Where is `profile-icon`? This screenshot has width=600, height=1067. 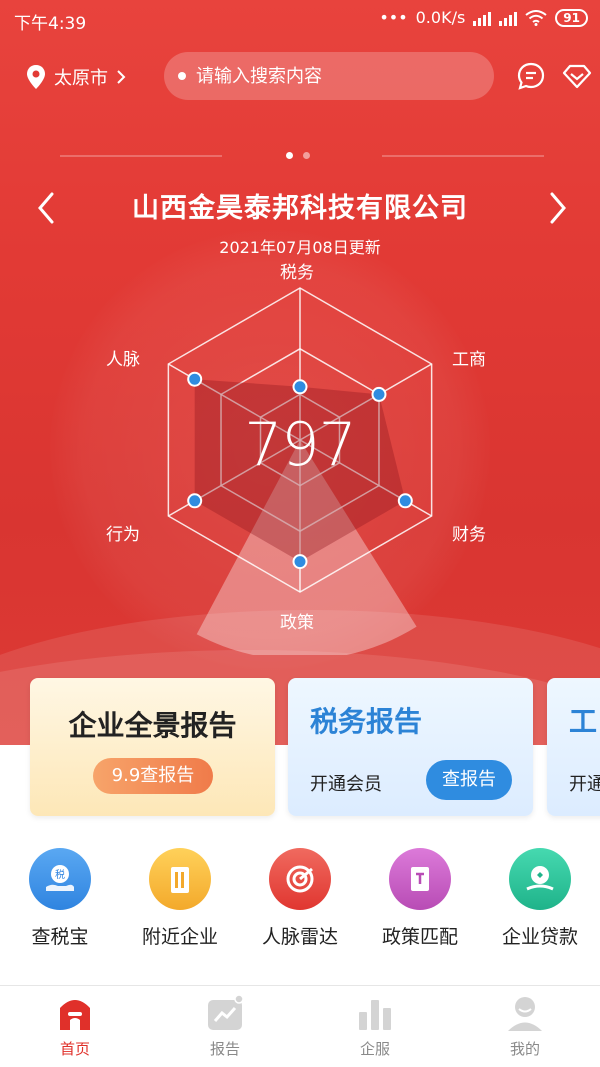 profile-icon is located at coordinates (525, 1014).